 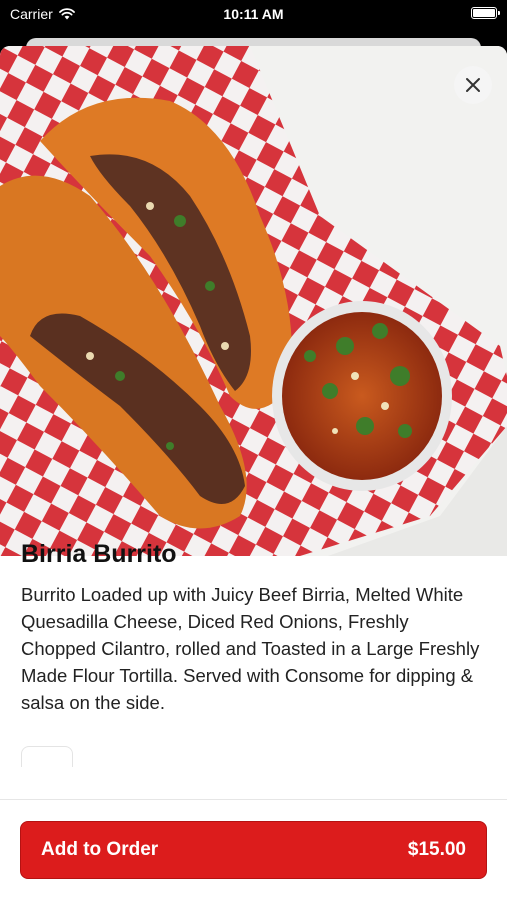 I want to click on order-footer: Add to Order $15.00, so click(x=253, y=849).